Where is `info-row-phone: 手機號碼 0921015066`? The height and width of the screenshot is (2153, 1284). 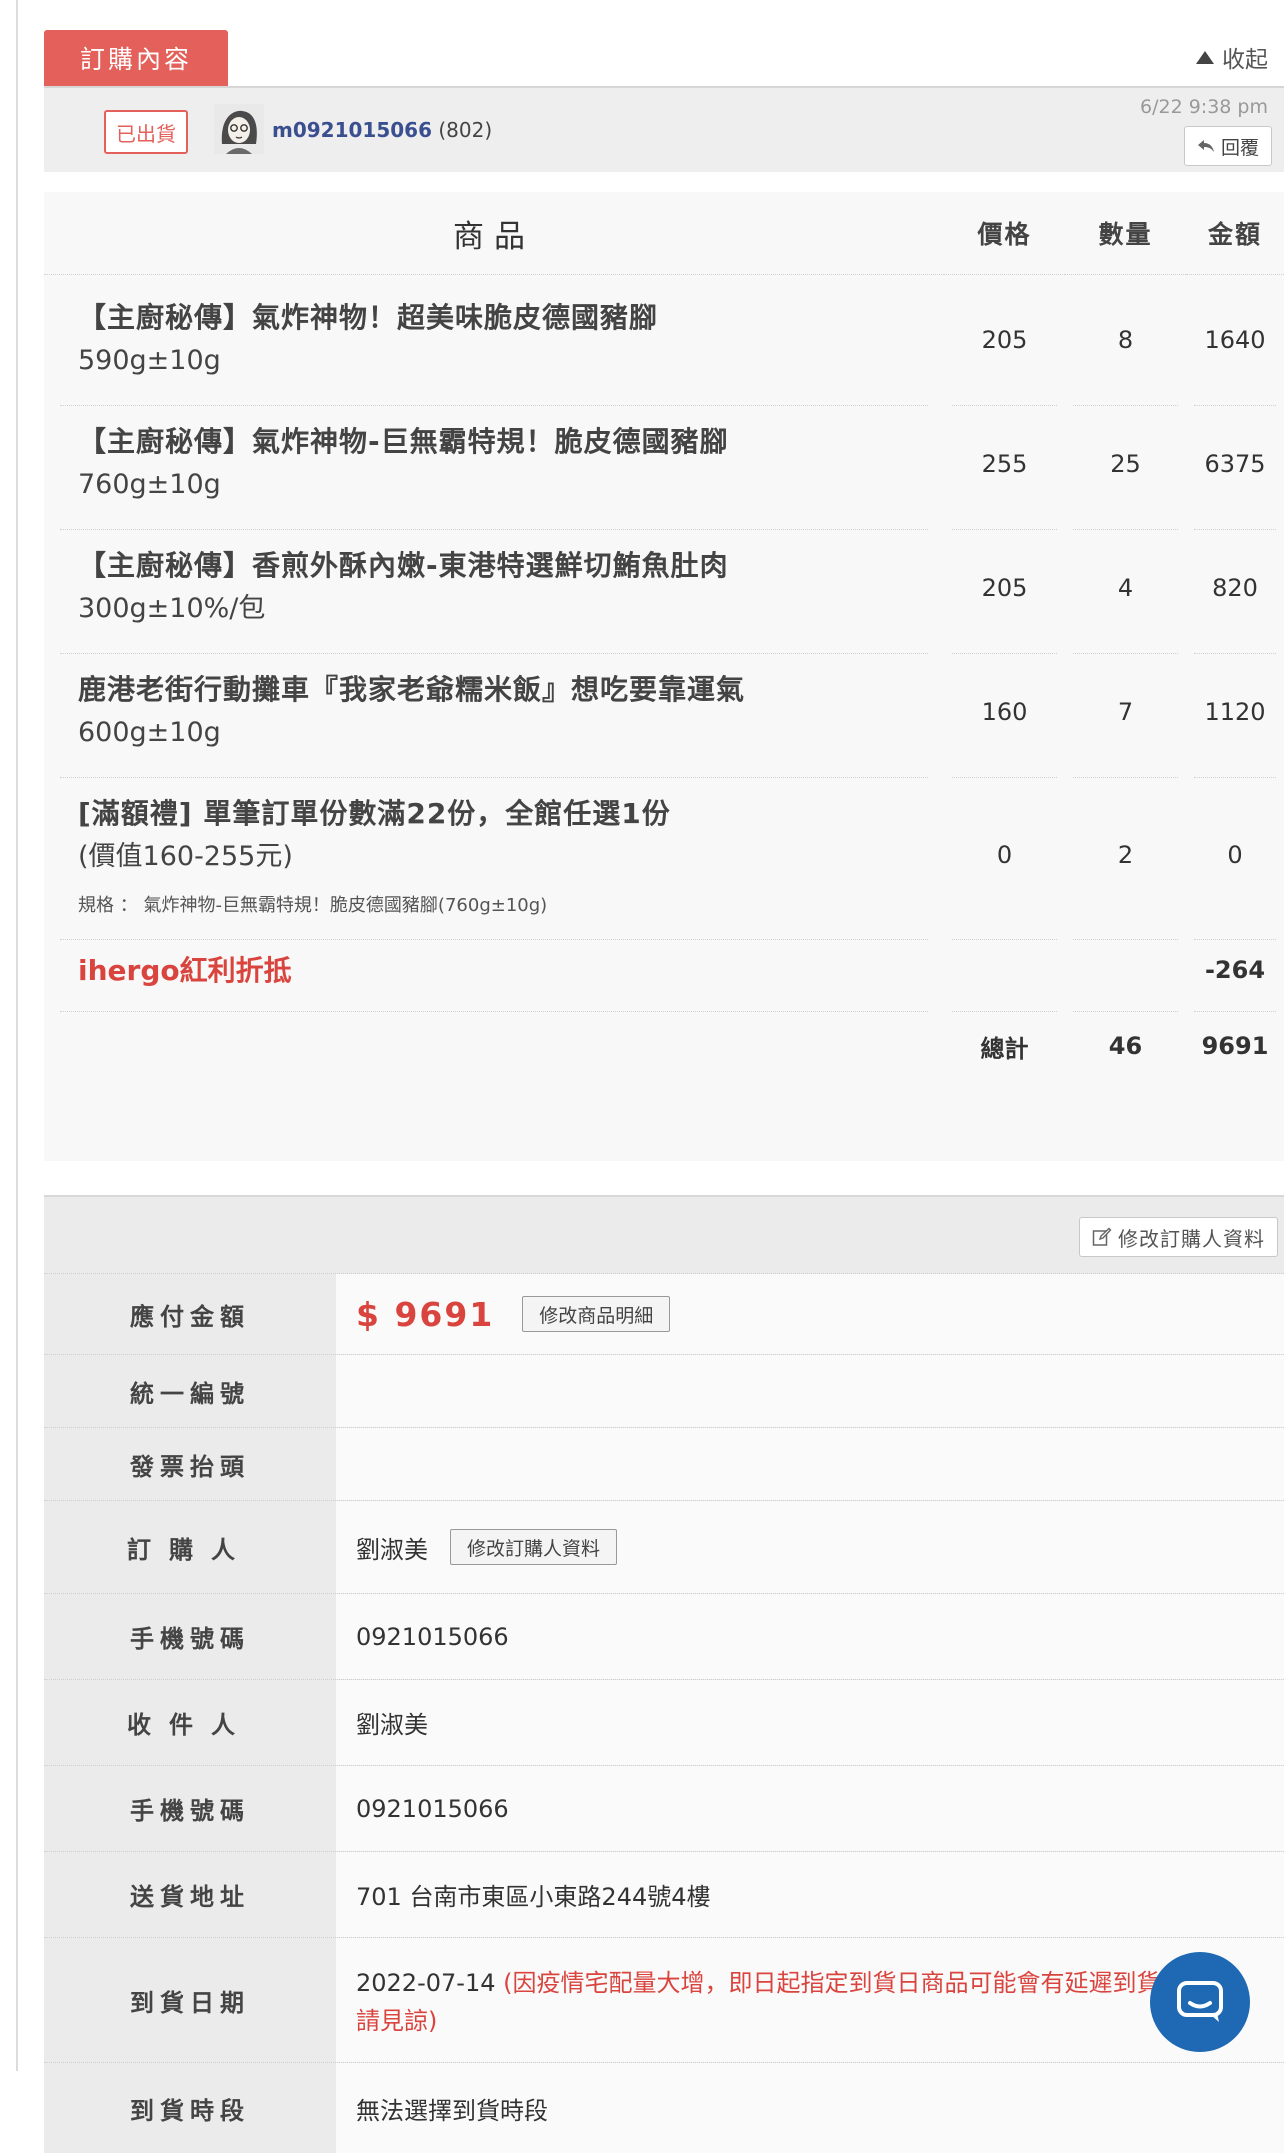
info-row-phone: 手機號碼 0921015066 is located at coordinates (664, 1636).